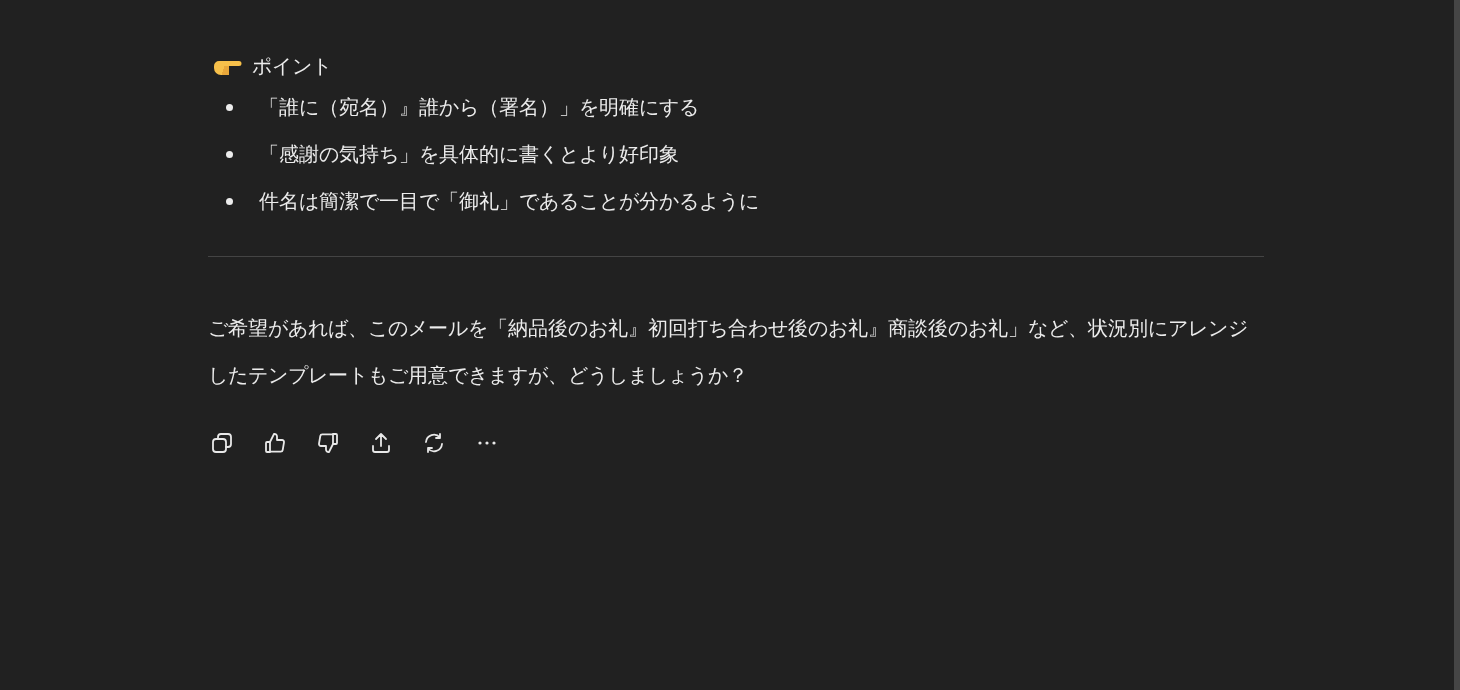  I want to click on scrollbar, so click(1457, 345).